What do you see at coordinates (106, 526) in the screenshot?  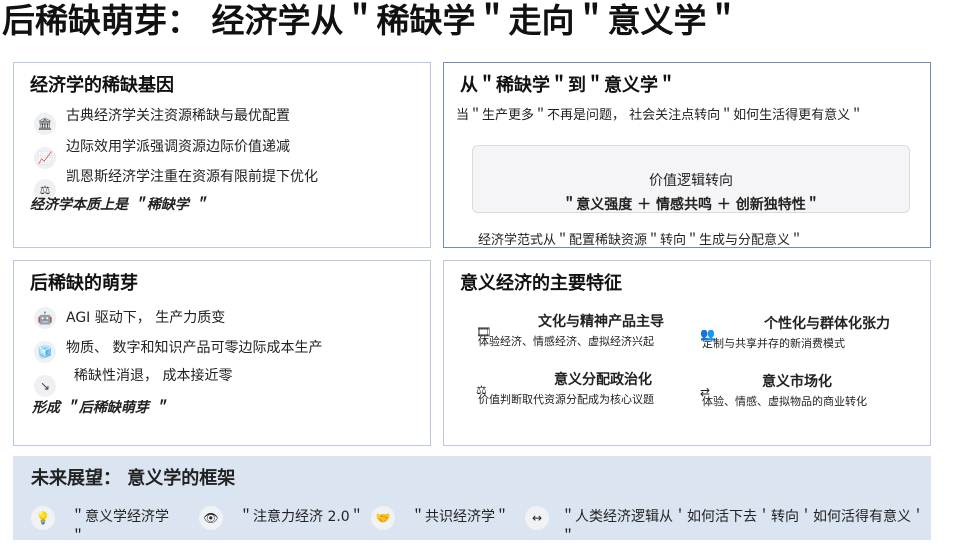 I see `future-item: 💡 ＂意义学经济学＂` at bounding box center [106, 526].